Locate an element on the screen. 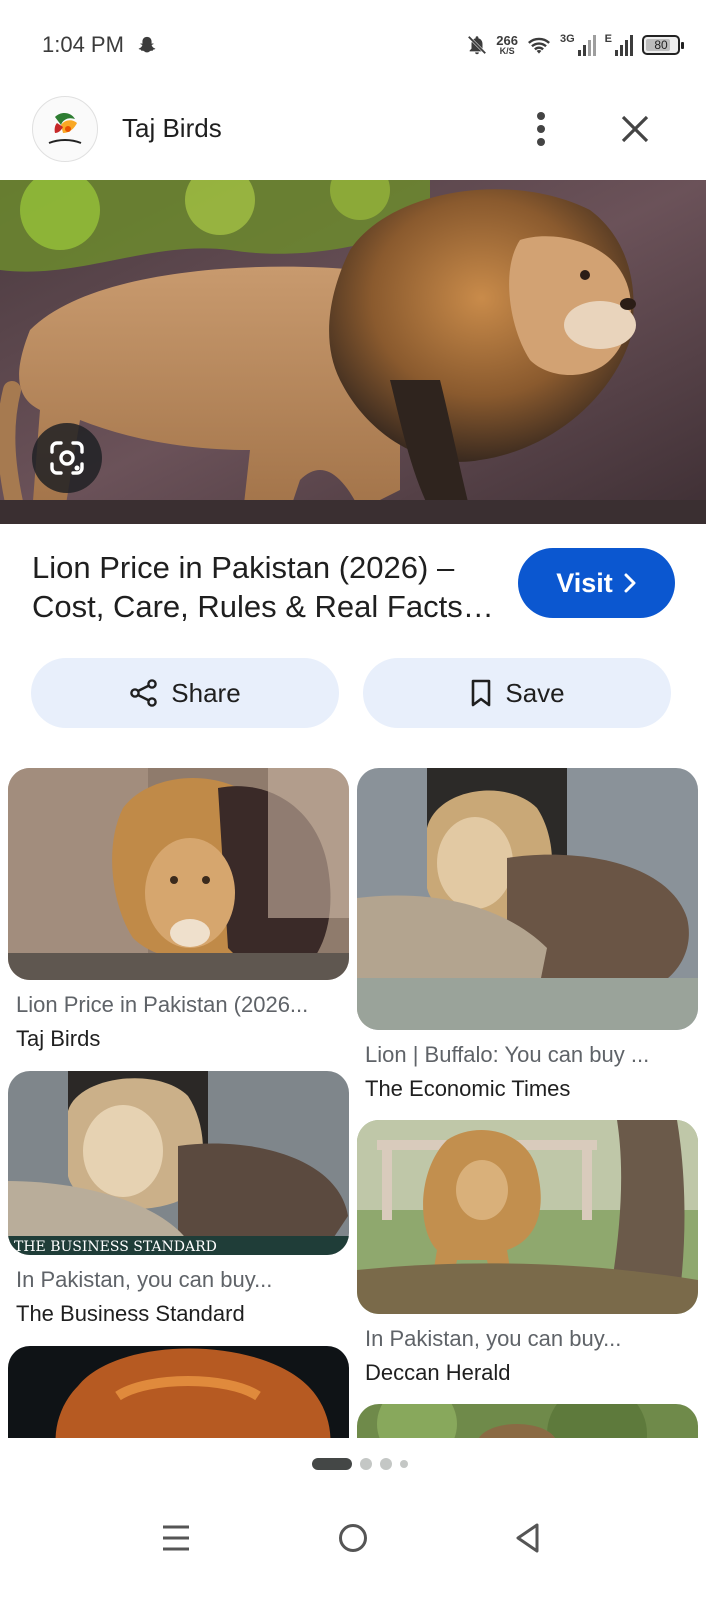  site-logo is located at coordinates (65, 129).